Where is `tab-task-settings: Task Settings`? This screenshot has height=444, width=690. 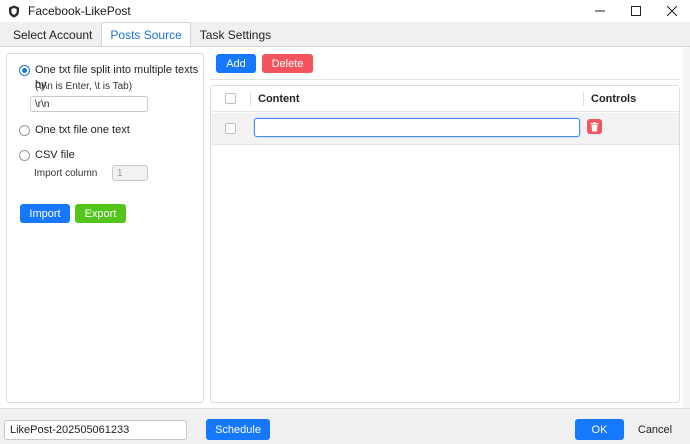
tab-task-settings: Task Settings is located at coordinates (235, 34).